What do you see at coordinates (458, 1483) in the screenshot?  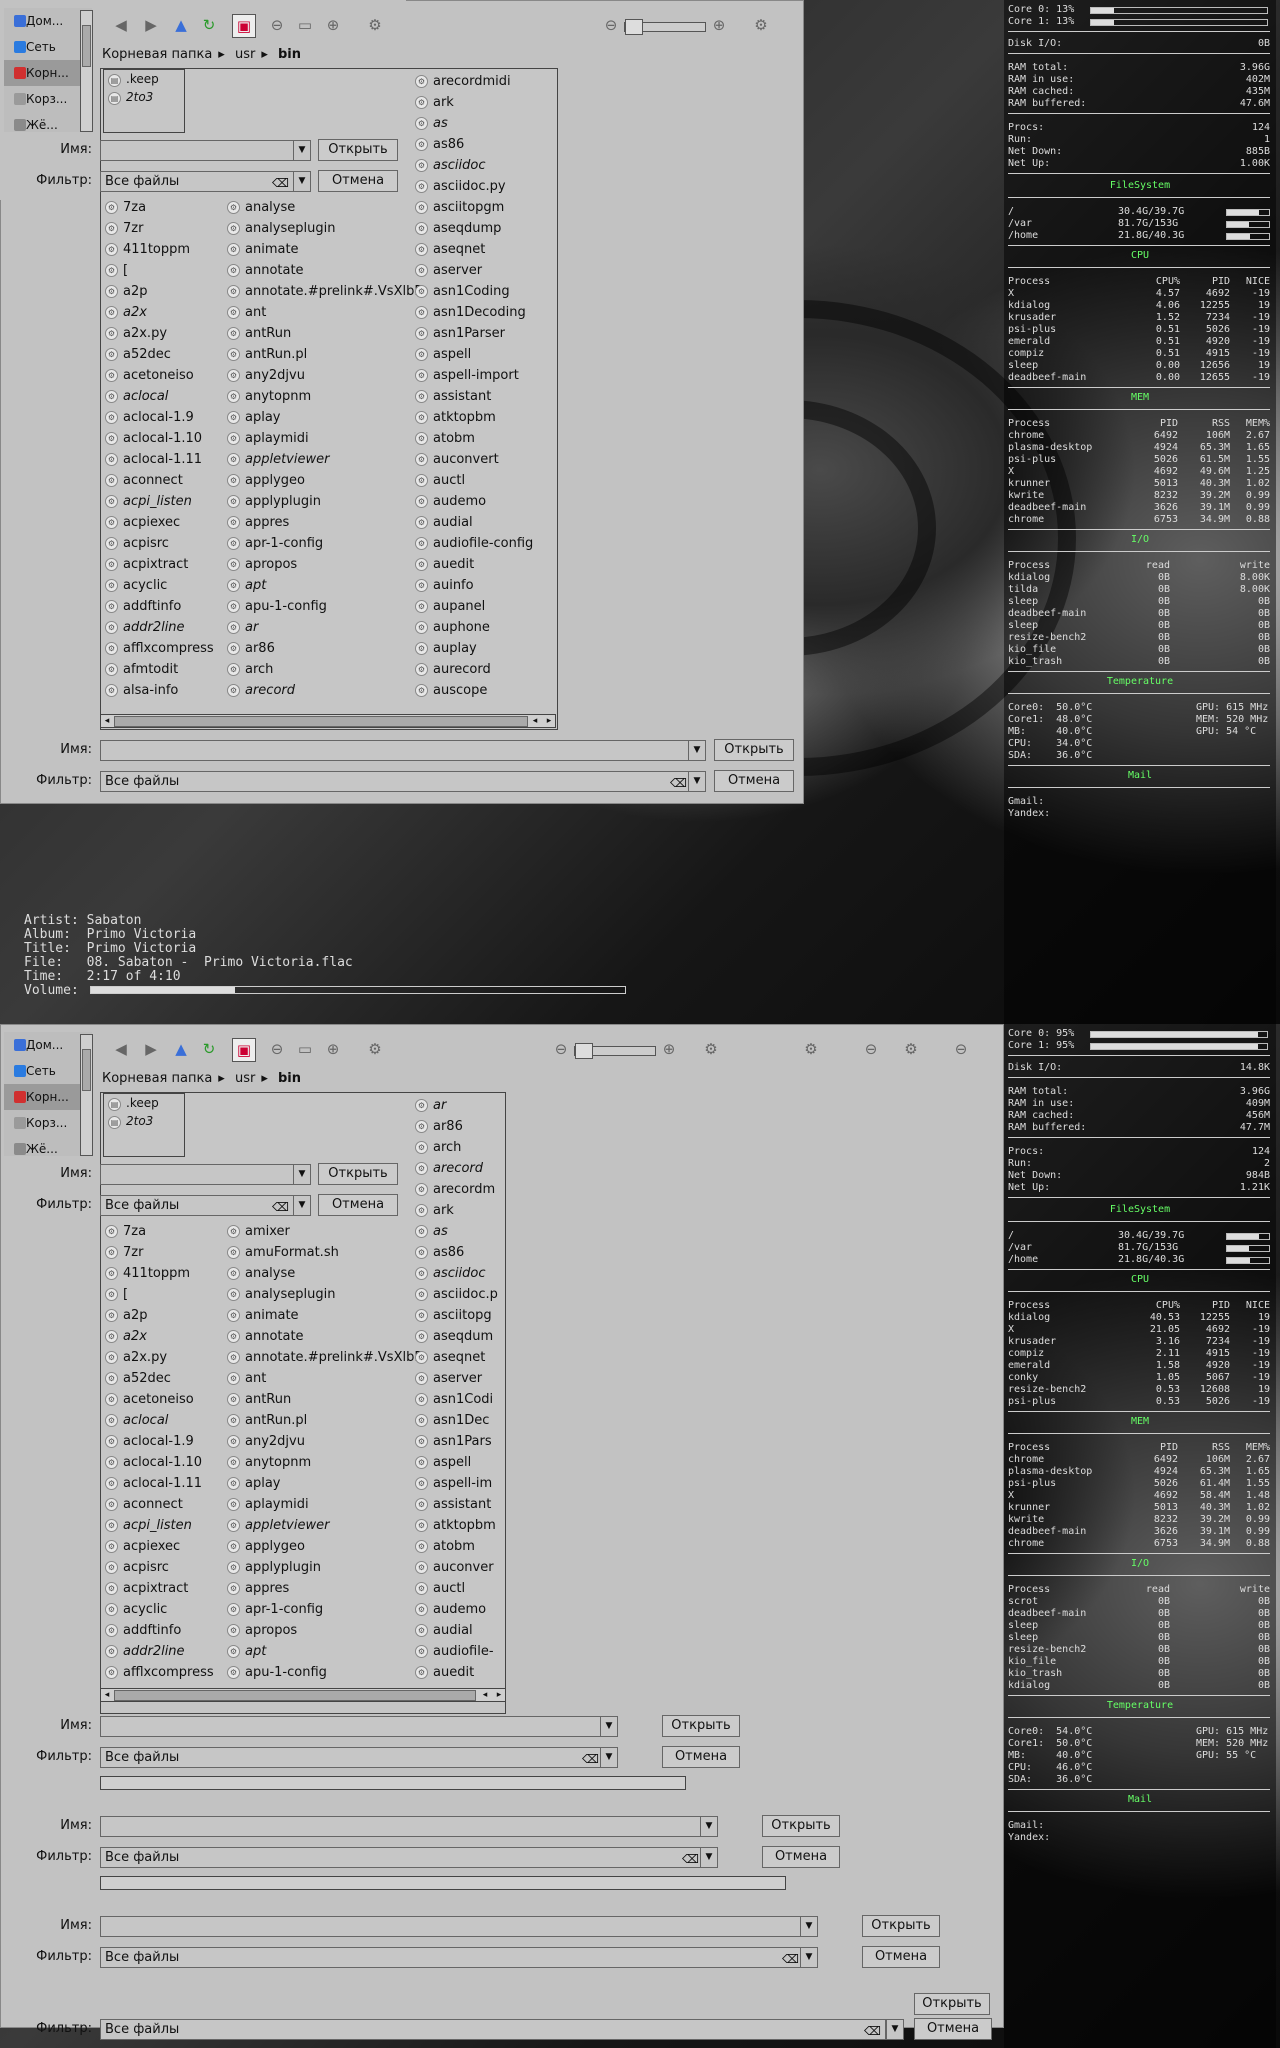 I see `file-item: ⚙ aspell-im` at bounding box center [458, 1483].